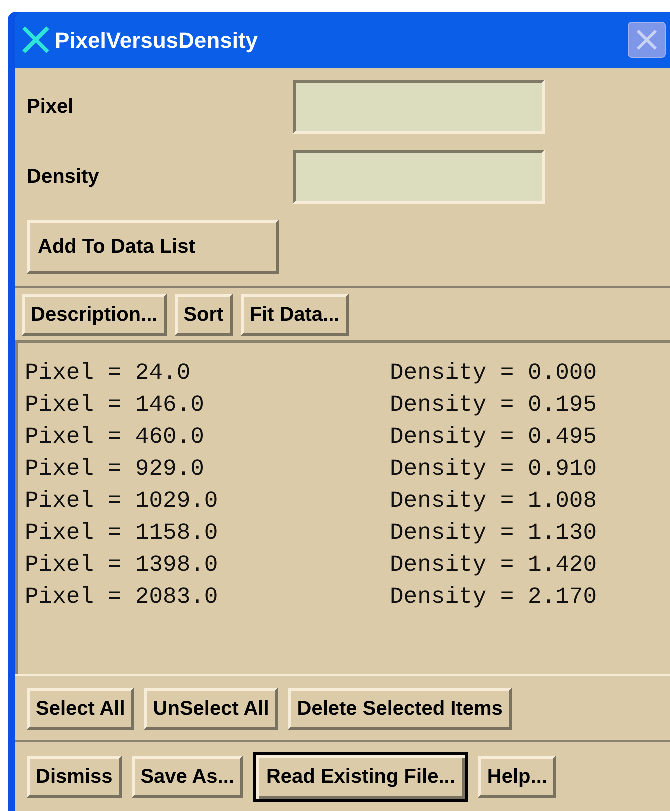 Image resolution: width=670 pixels, height=811 pixels. I want to click on field-label: Pixel, so click(51, 107).